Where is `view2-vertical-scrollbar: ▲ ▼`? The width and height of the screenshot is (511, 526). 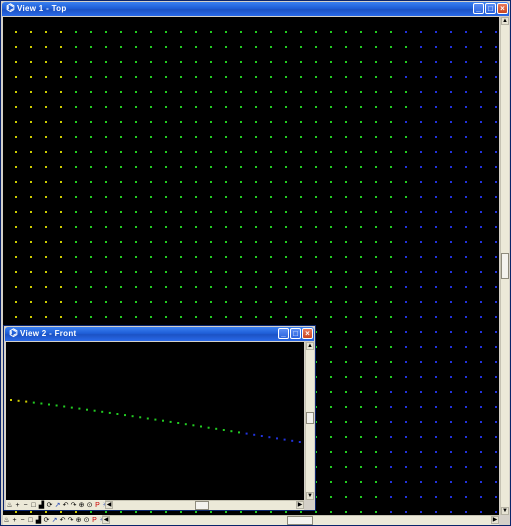
view2-vertical-scrollbar: ▲ ▼ is located at coordinates (309, 421).